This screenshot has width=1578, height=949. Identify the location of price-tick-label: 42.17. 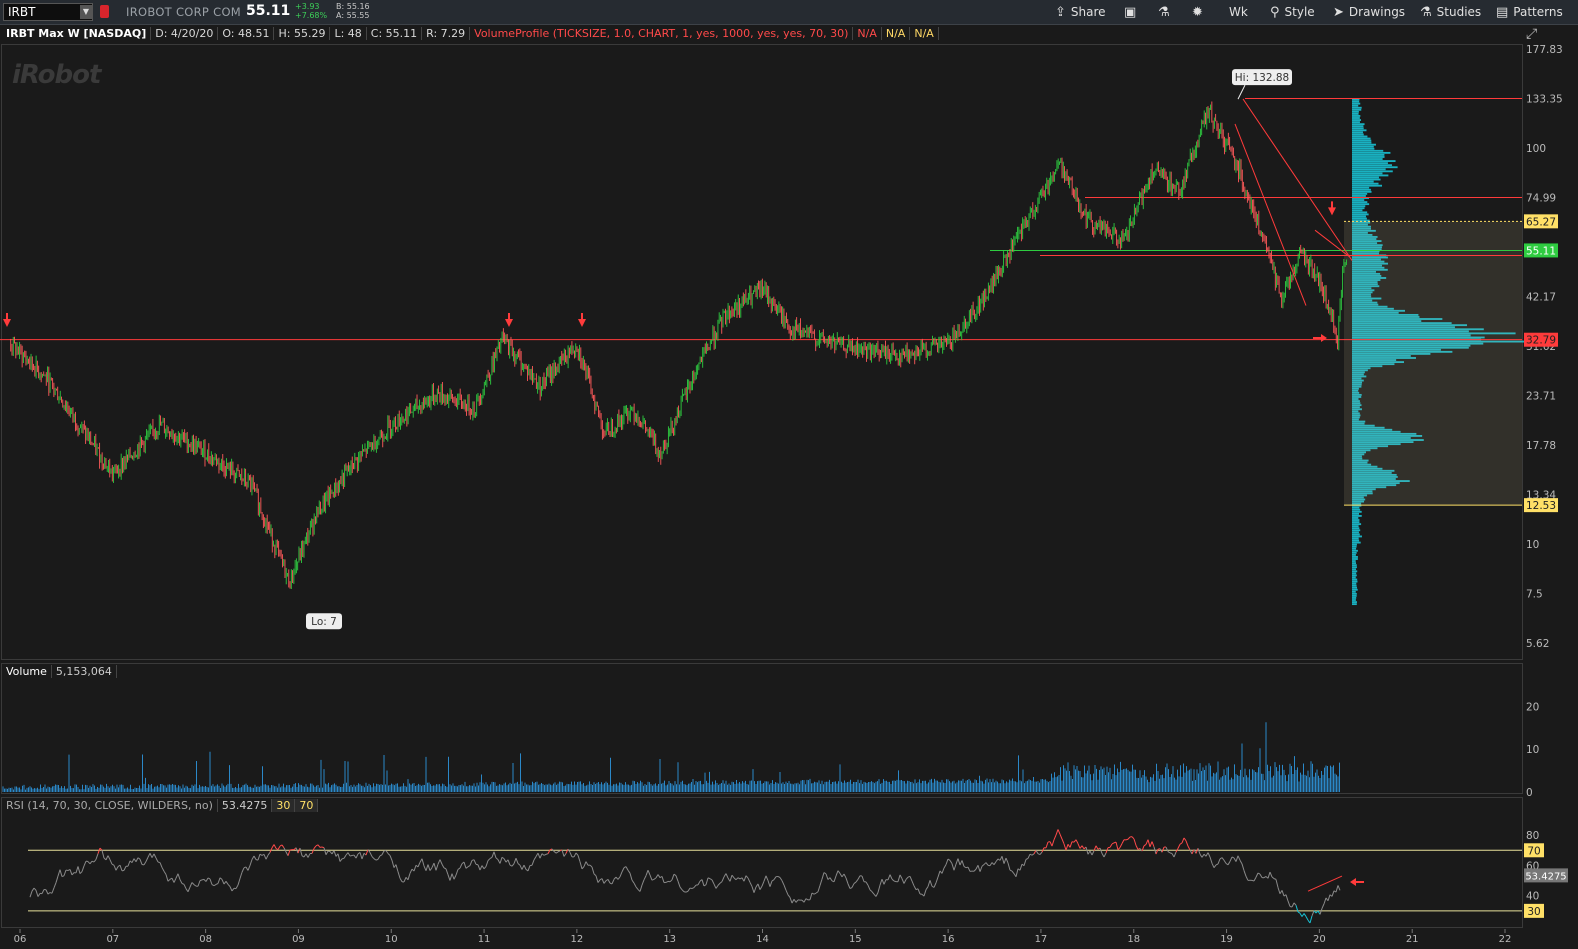
(1541, 297).